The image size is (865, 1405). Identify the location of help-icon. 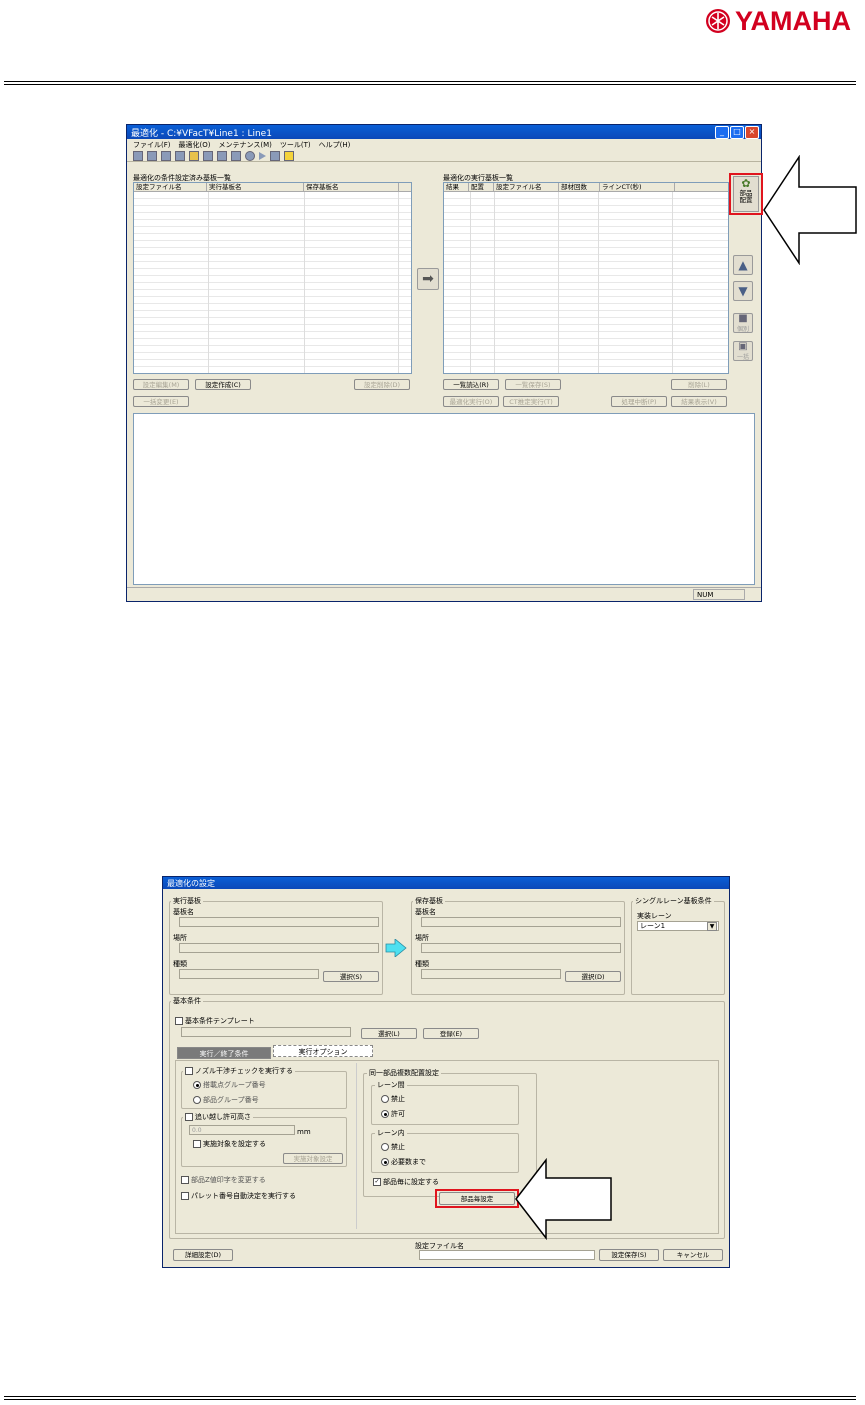
(289, 155).